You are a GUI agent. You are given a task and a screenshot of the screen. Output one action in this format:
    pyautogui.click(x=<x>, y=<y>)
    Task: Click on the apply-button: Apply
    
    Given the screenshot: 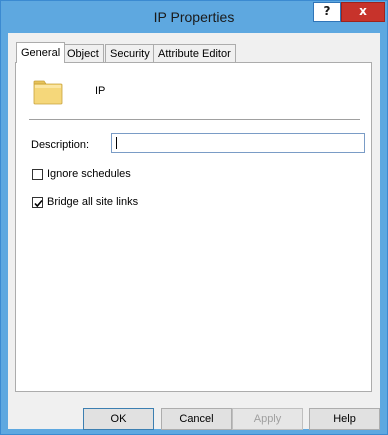 What is the action you would take?
    pyautogui.click(x=267, y=419)
    